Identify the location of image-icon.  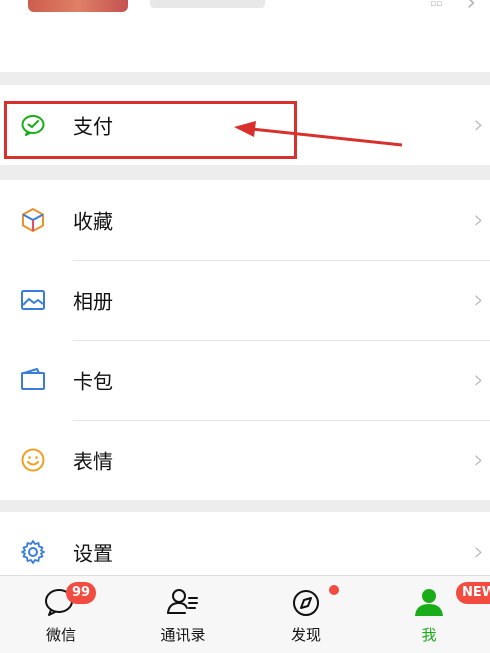
(33, 300).